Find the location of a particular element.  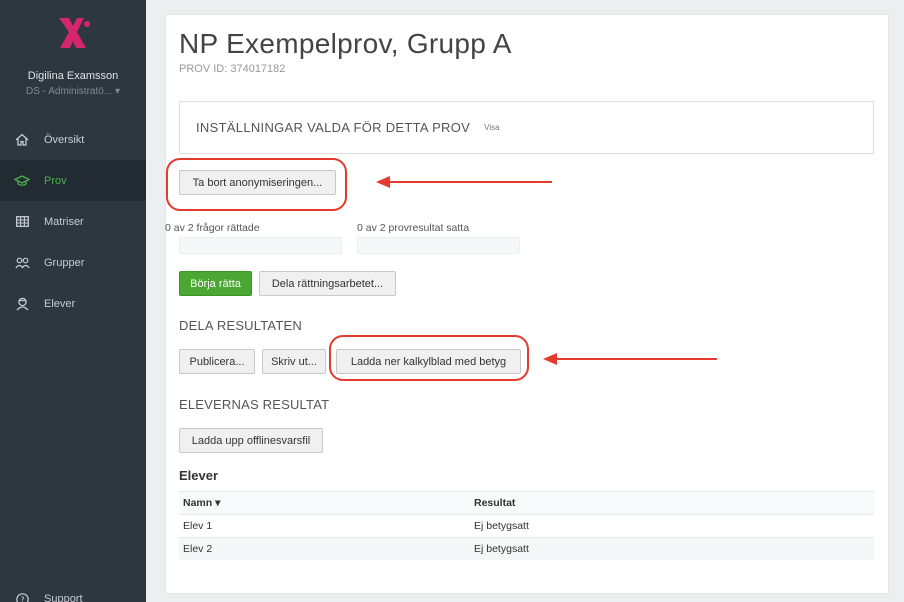

sidebar-item-label: Support is located at coordinates (63, 597).